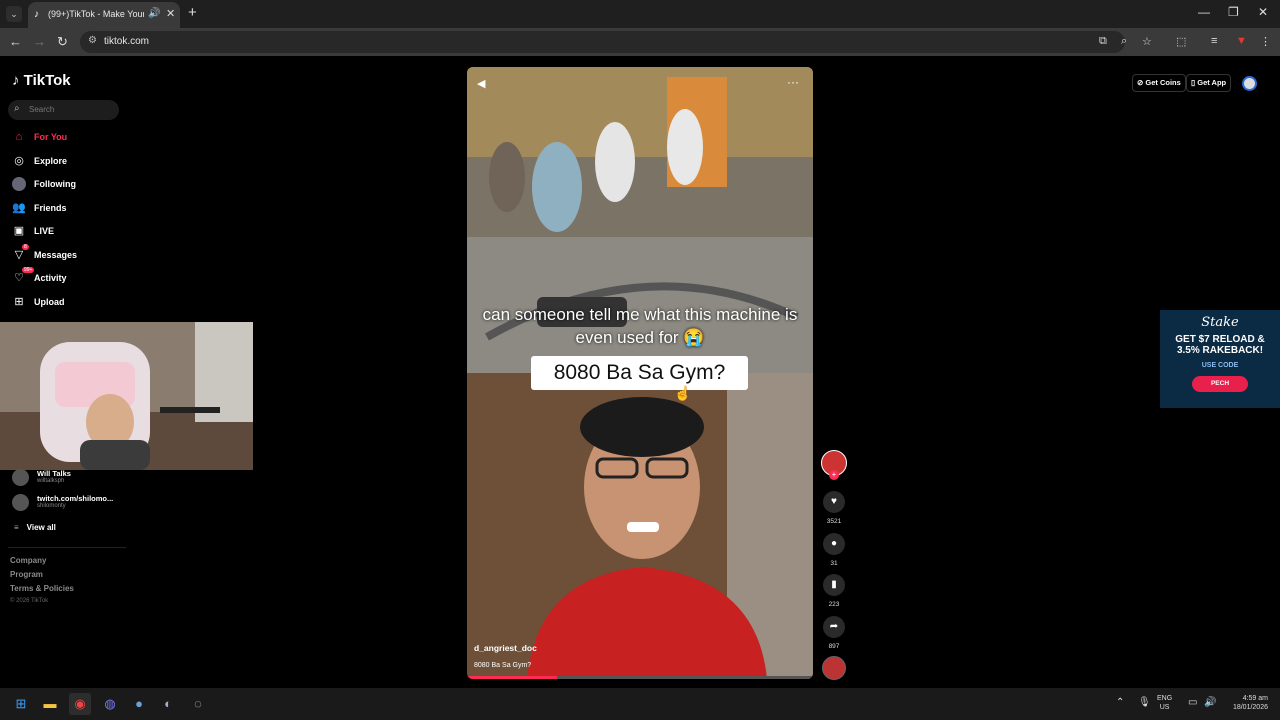  What do you see at coordinates (127, 41) in the screenshot?
I see `url-text: tiktok.com` at bounding box center [127, 41].